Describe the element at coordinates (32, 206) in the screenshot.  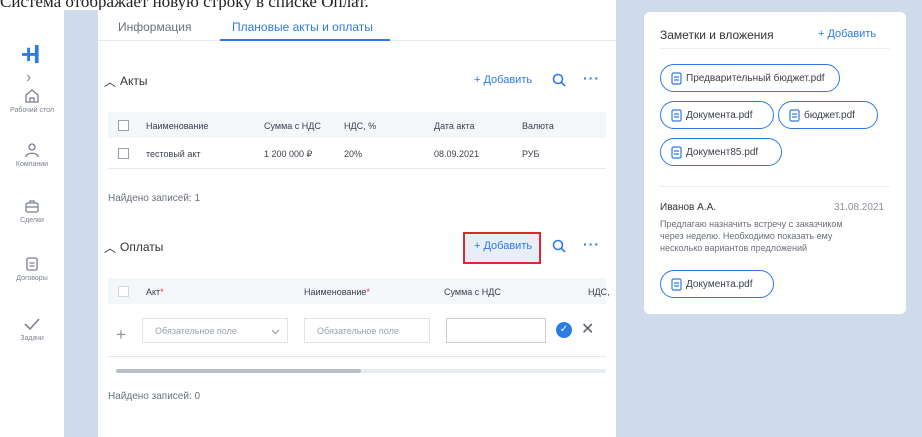
I see `briefcase-icon` at that location.